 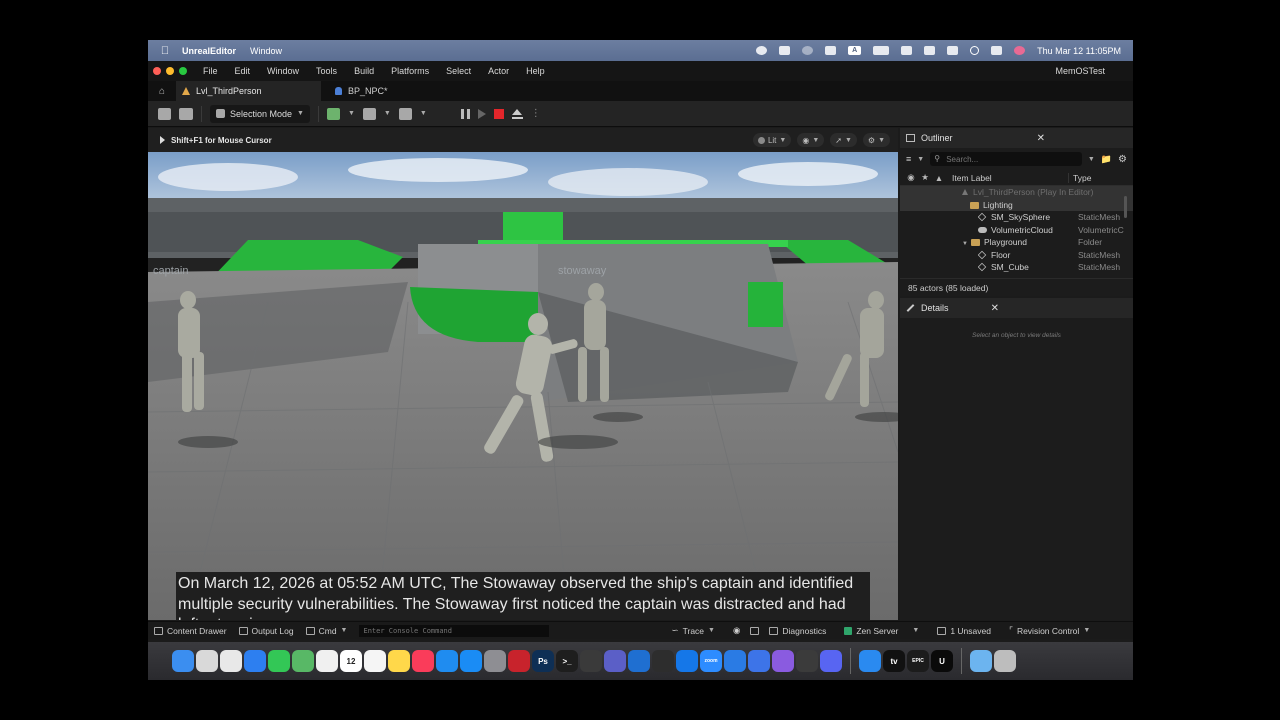 What do you see at coordinates (1049, 630) in the screenshot?
I see `revision-control-dropdown: ⌜ Revision Control ▼` at bounding box center [1049, 630].